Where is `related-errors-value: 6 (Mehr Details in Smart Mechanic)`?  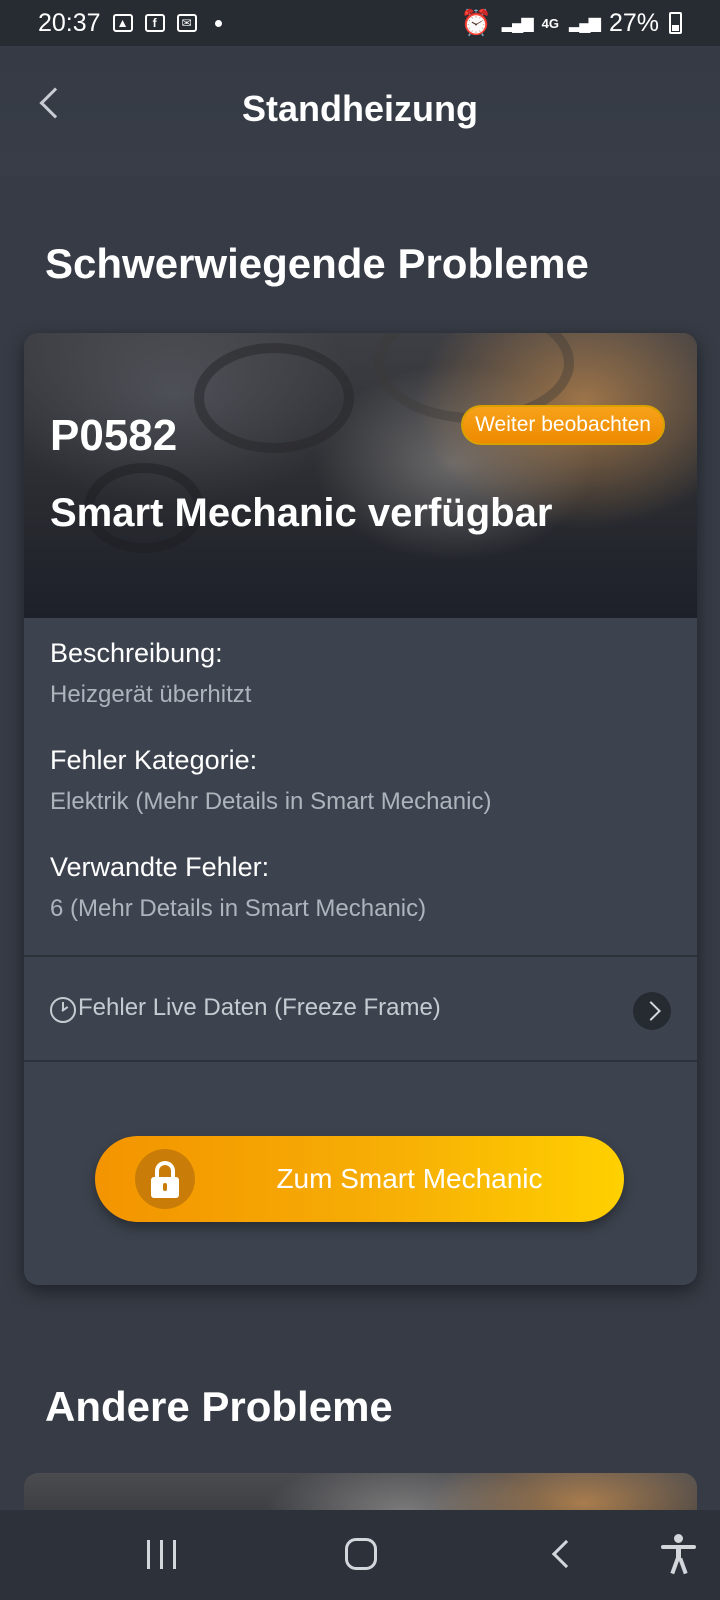 related-errors-value: 6 (Mehr Details in Smart Mechanic) is located at coordinates (238, 908).